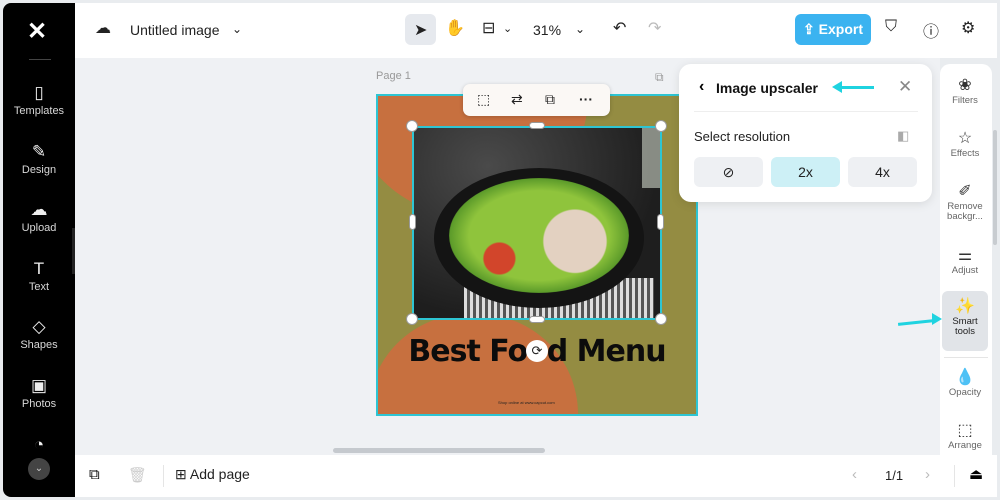 This screenshot has height=500, width=1000. Describe the element at coordinates (39, 287) in the screenshot. I see `label: Text` at that location.